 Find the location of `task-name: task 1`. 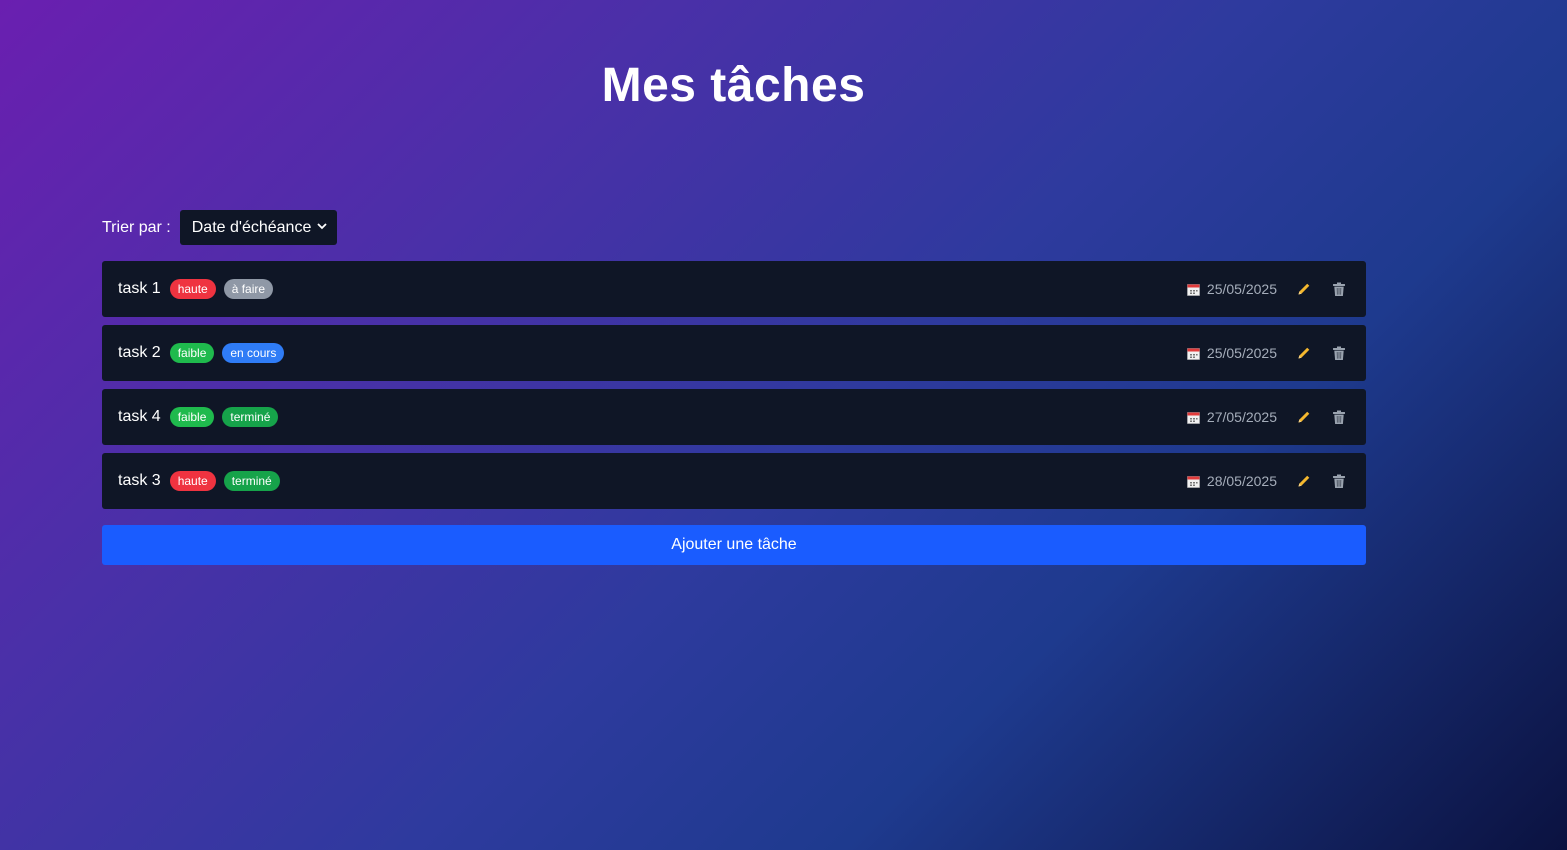

task-name: task 1 is located at coordinates (139, 288).